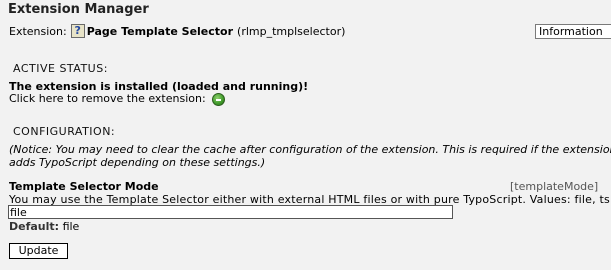 This screenshot has height=270, width=611. What do you see at coordinates (84, 186) in the screenshot?
I see `field-label-template-mode: Template Selector Mode` at bounding box center [84, 186].